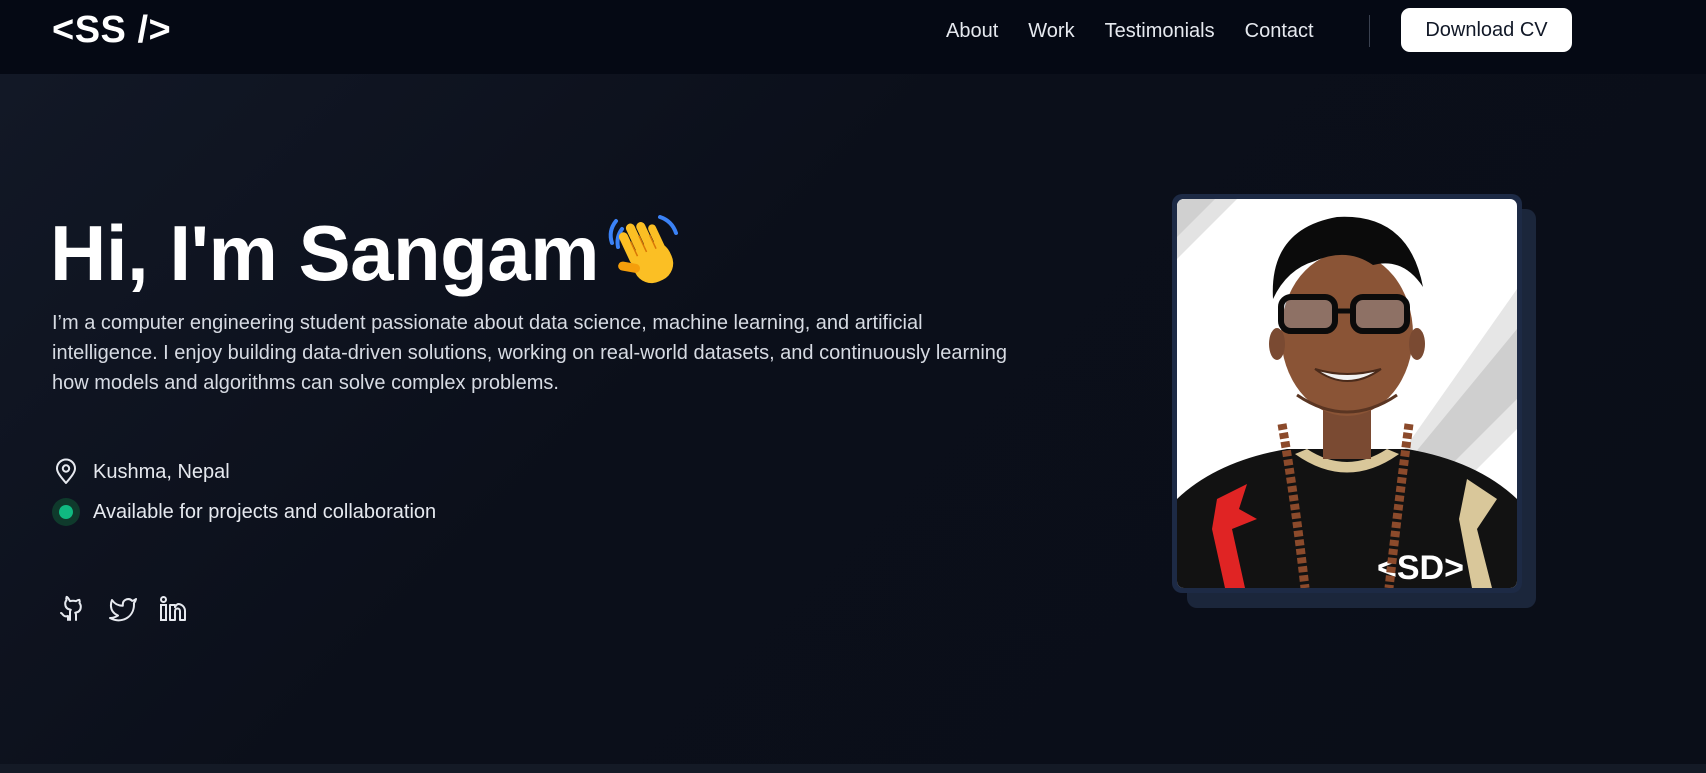  I want to click on github-icon, so click(73, 609).